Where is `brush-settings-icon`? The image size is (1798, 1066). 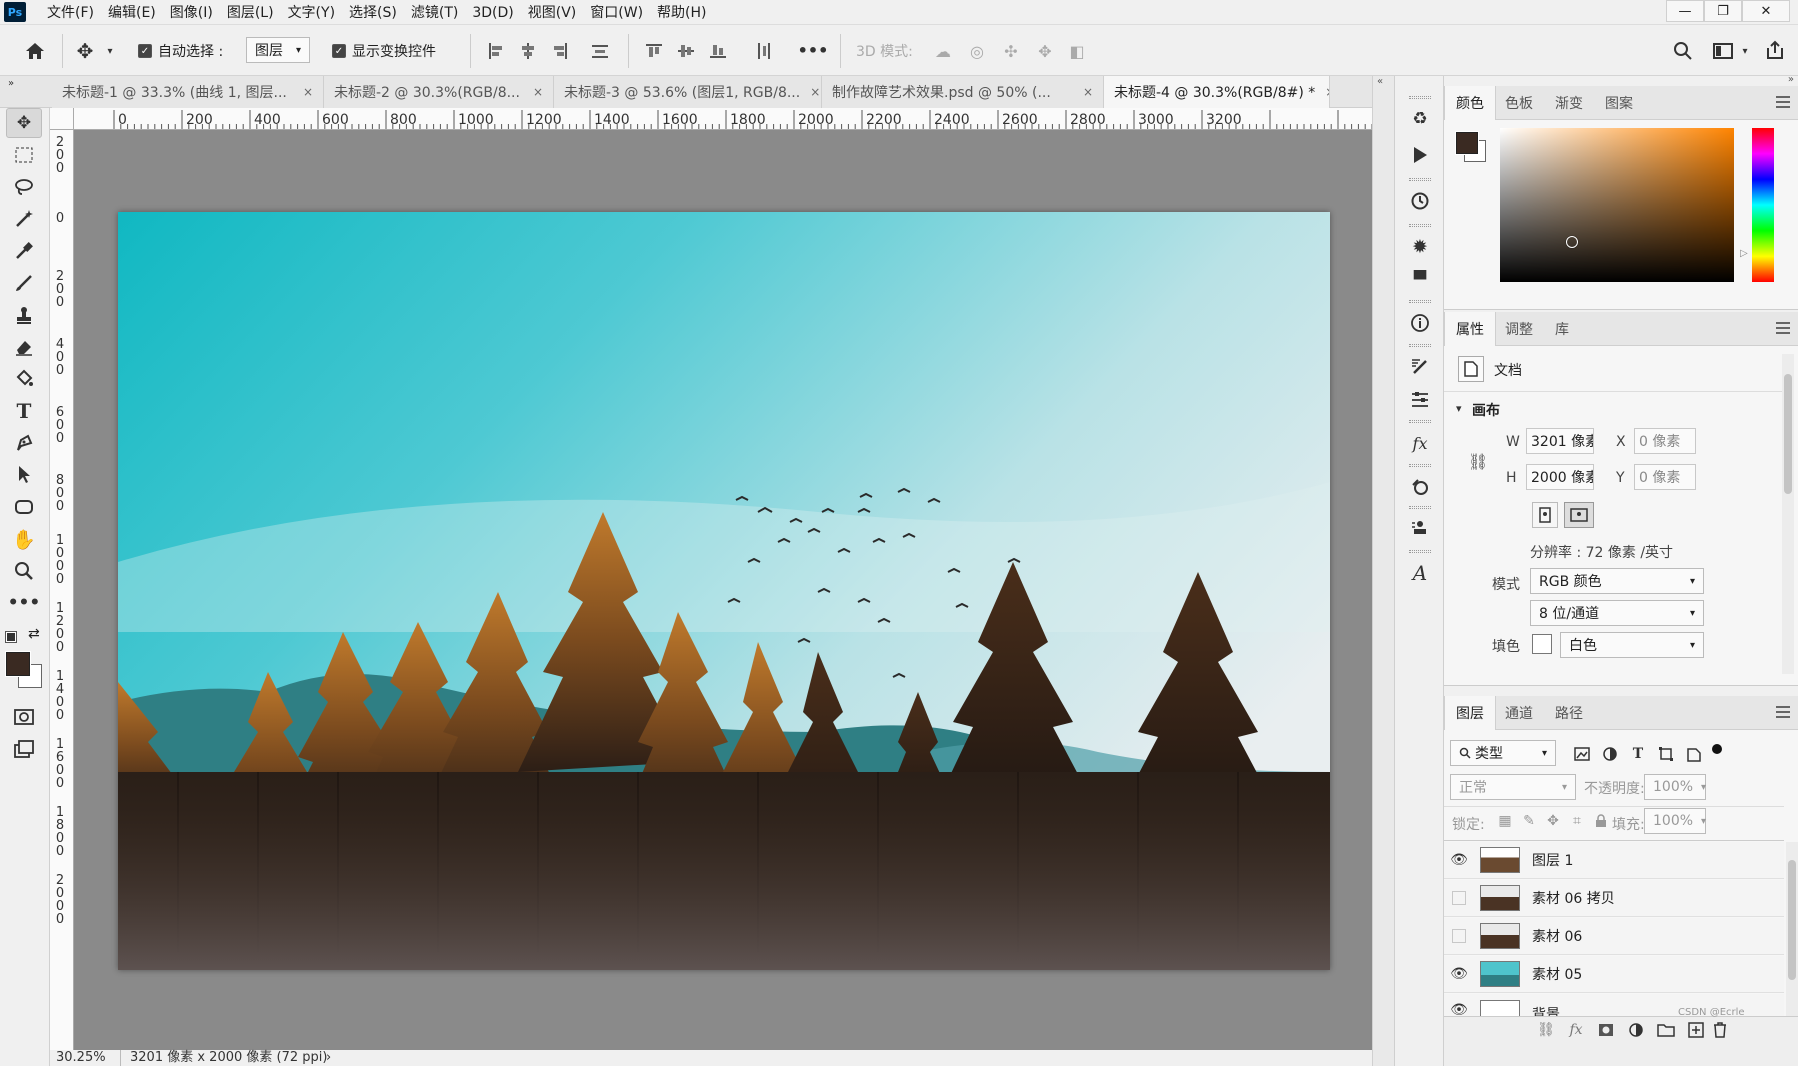 brush-settings-icon is located at coordinates (1420, 367).